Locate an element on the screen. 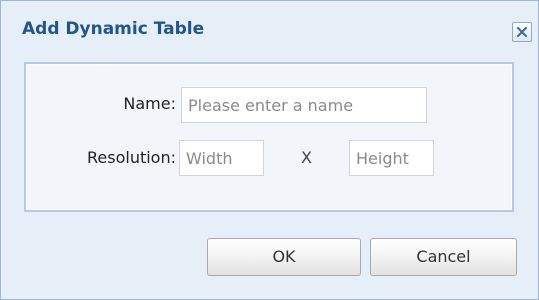  name-input is located at coordinates (304, 105).